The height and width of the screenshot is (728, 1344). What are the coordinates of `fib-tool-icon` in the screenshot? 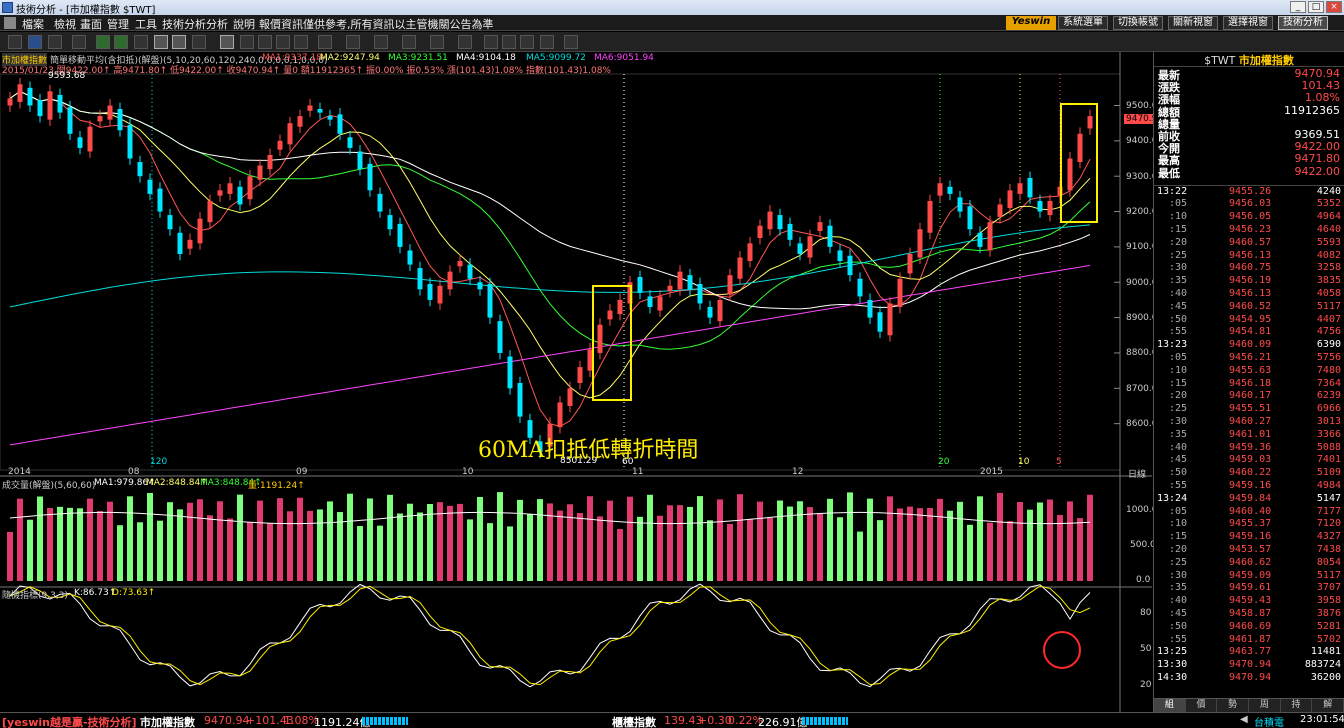 It's located at (325, 42).